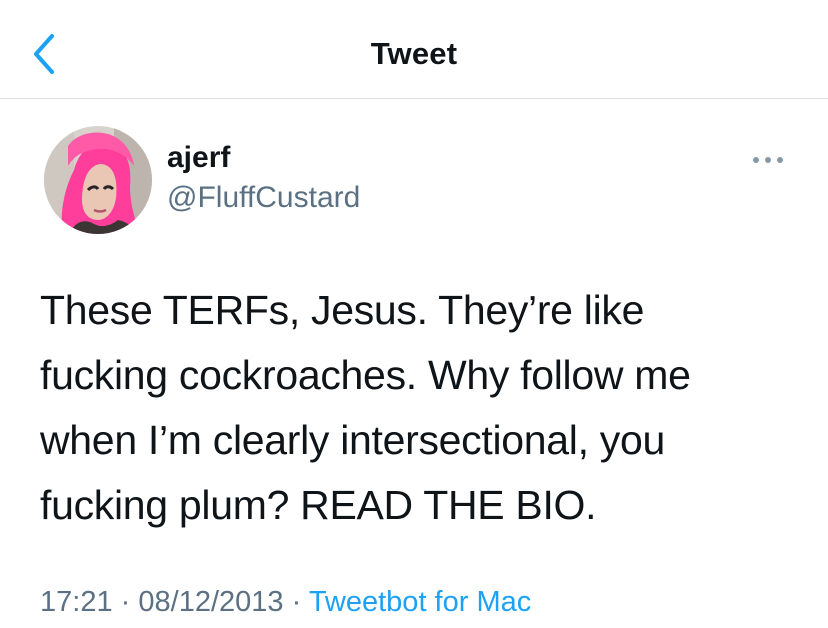 The image size is (828, 628). What do you see at coordinates (285, 602) in the screenshot?
I see `tweet-metadata: 17:21 · 08/12/2013 · Tweetbot for Mac` at bounding box center [285, 602].